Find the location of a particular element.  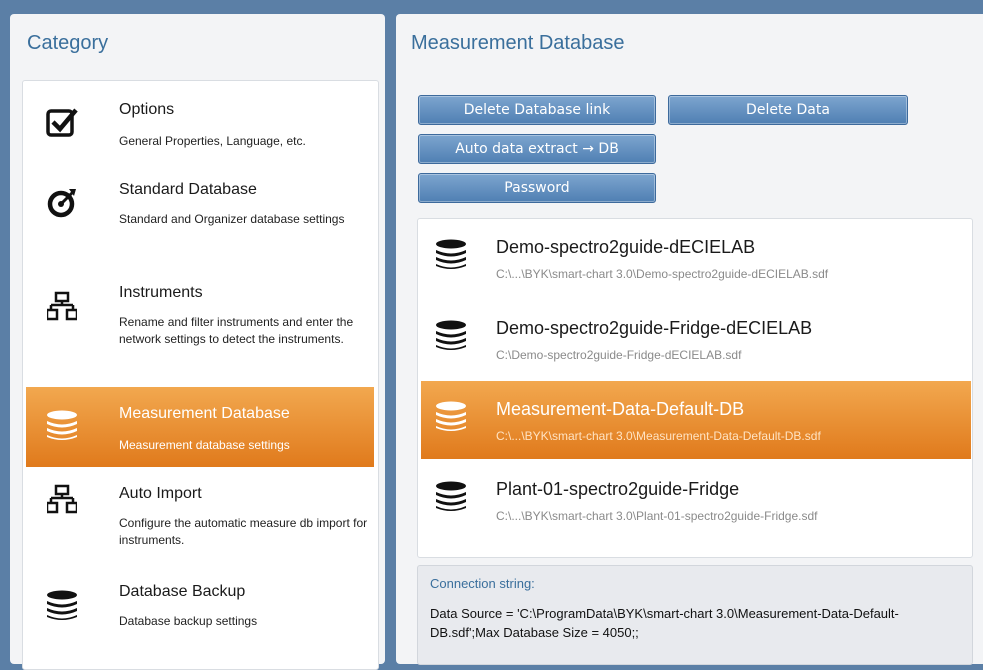

checkbox-icon is located at coordinates (62, 123).